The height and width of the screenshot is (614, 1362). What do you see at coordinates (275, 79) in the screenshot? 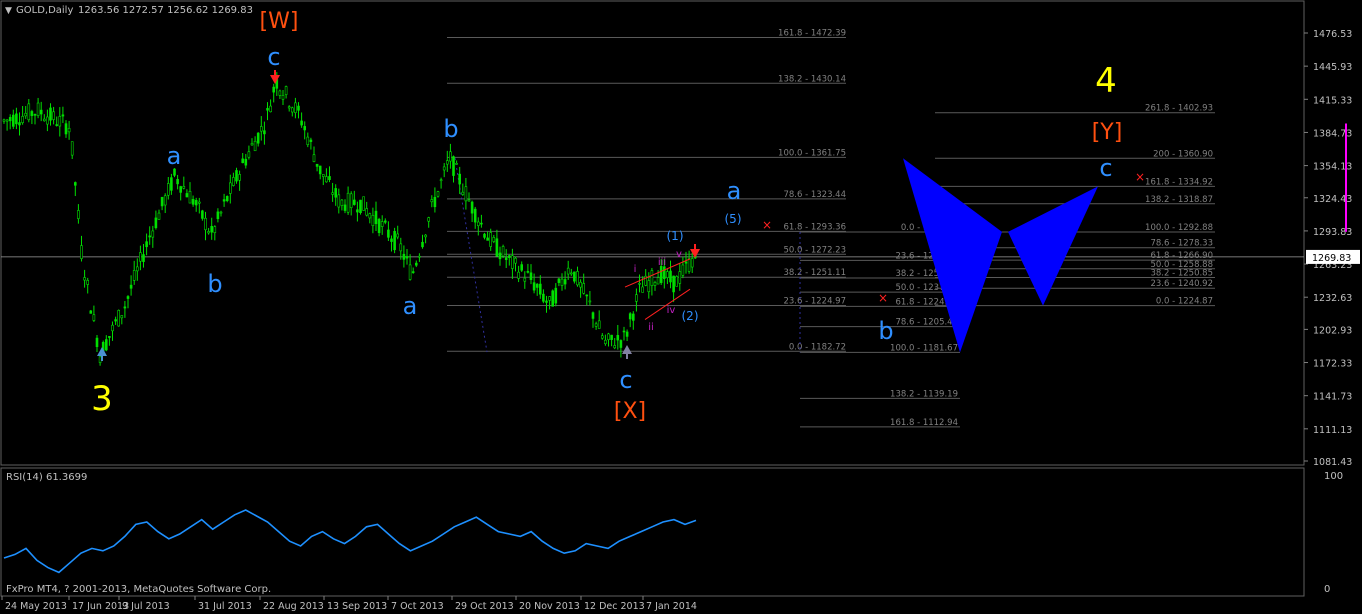
I see `top-arrow-icon` at bounding box center [275, 79].